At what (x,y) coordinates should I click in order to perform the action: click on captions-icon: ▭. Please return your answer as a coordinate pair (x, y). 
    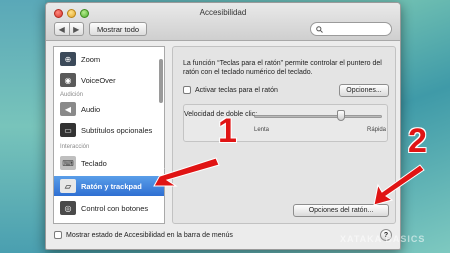
    Looking at the image, I should click on (68, 130).